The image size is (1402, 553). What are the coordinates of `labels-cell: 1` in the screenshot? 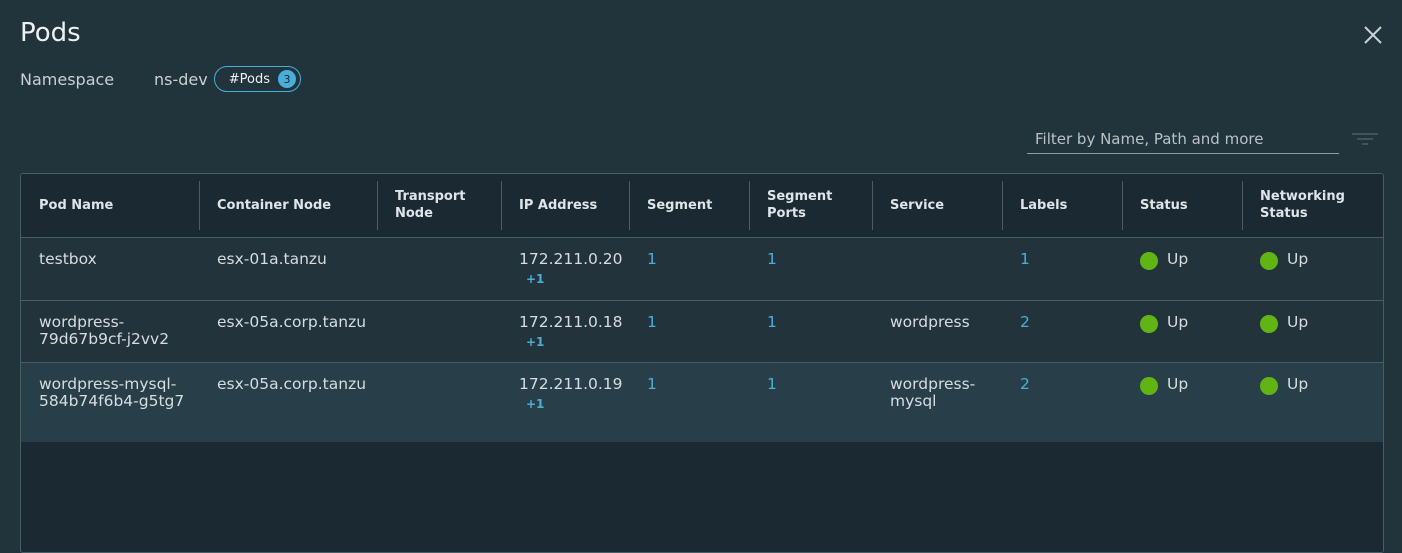 It's located at (1062, 268).